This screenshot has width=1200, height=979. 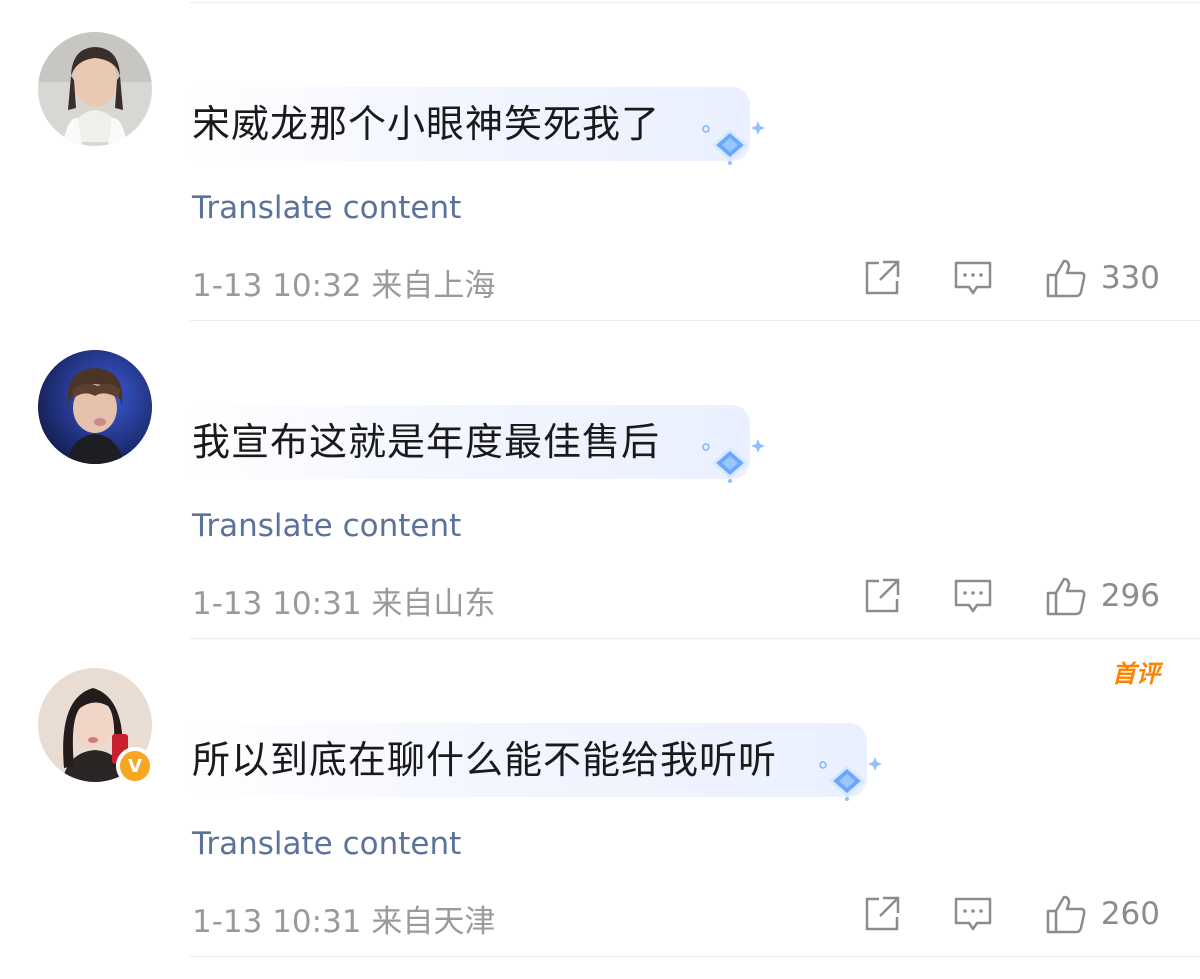 I want to click on comment-time: 1-13 10:32, so click(x=277, y=286).